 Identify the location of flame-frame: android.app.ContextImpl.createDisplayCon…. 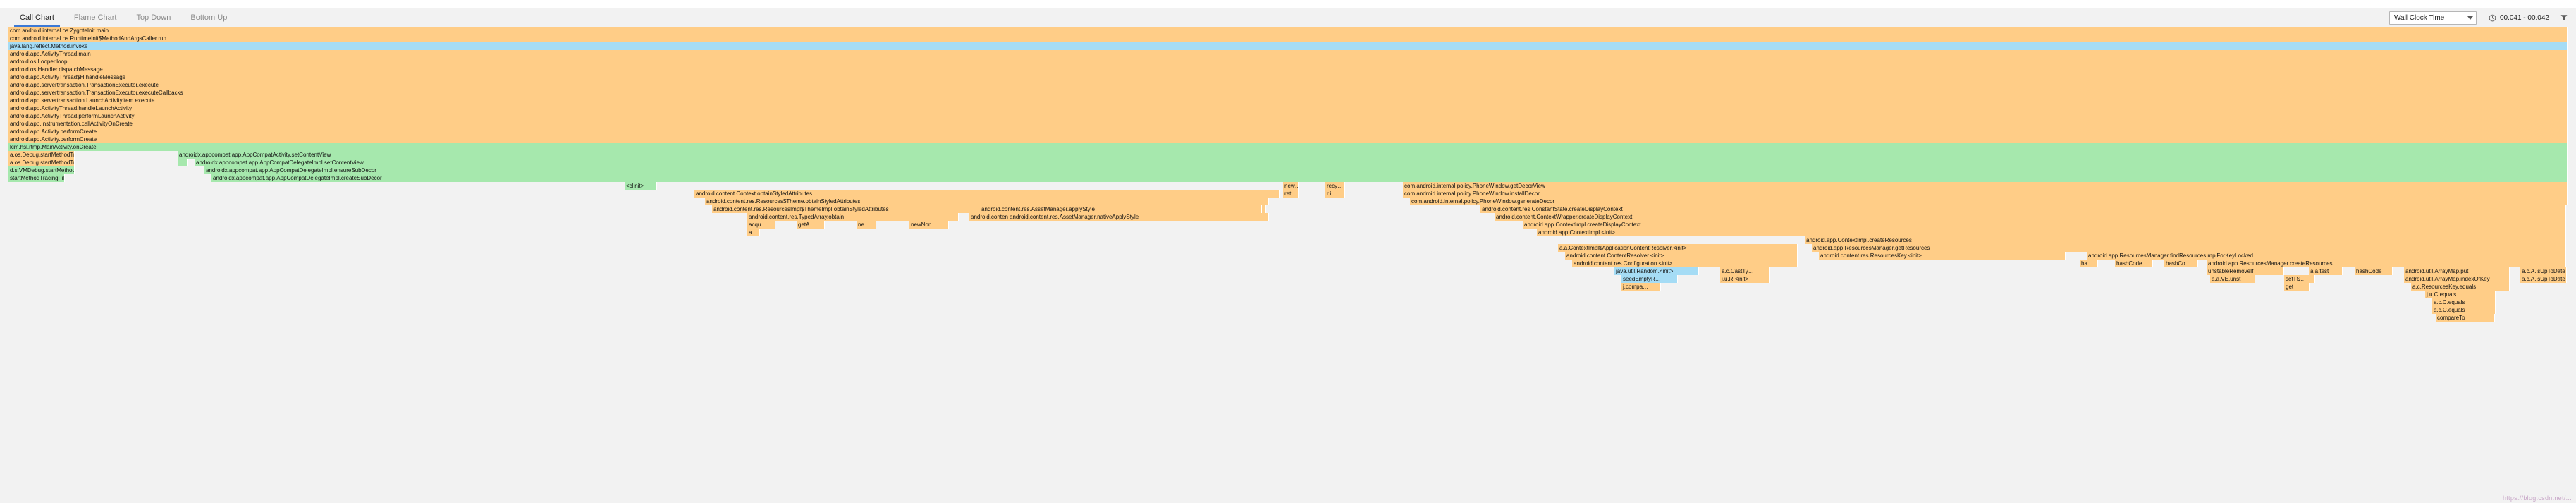
(2044, 225).